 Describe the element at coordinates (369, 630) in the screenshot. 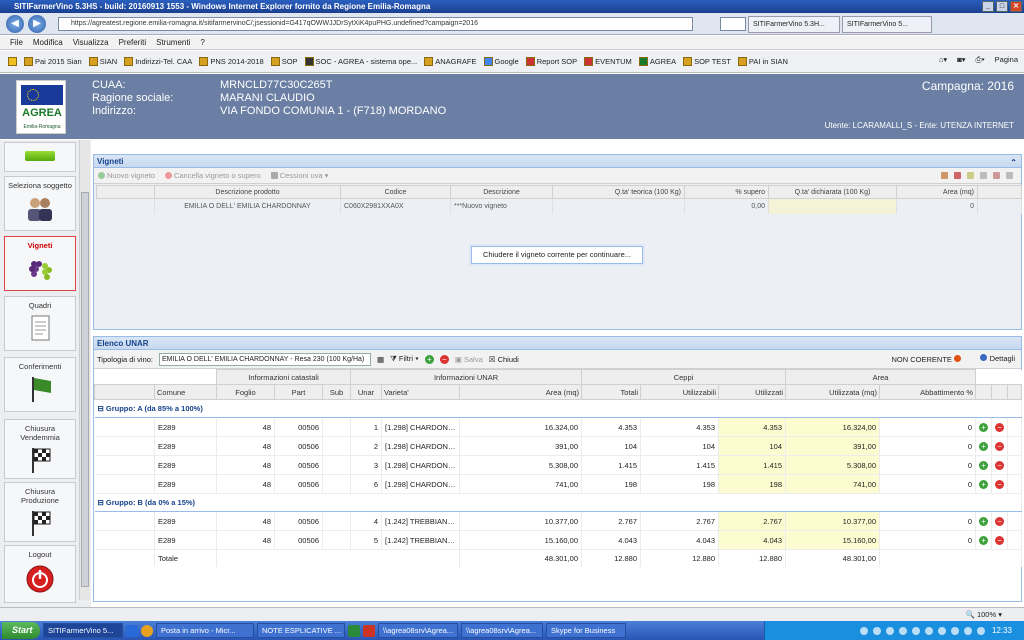

I see `pdf-icon` at that location.